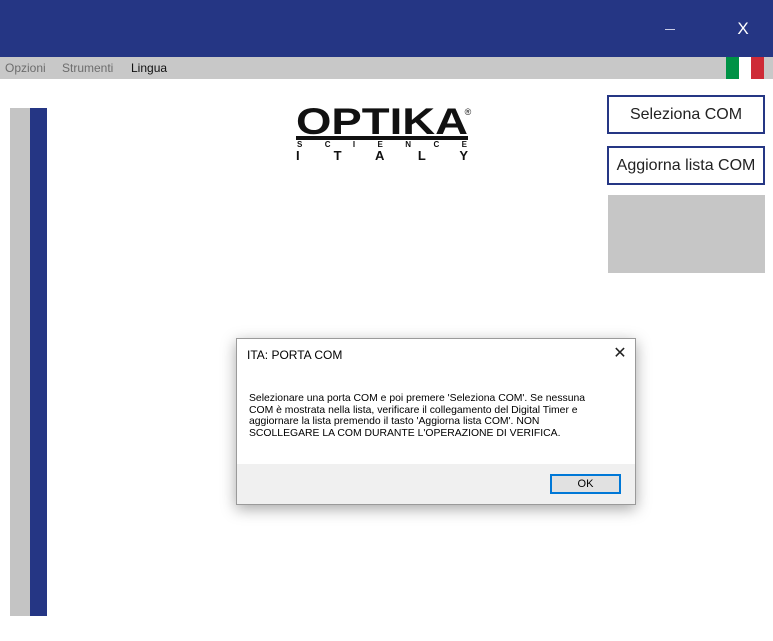 This screenshot has height=641, width=773. I want to click on refresh-com-list-button: Aggiorna lista COM, so click(686, 165).